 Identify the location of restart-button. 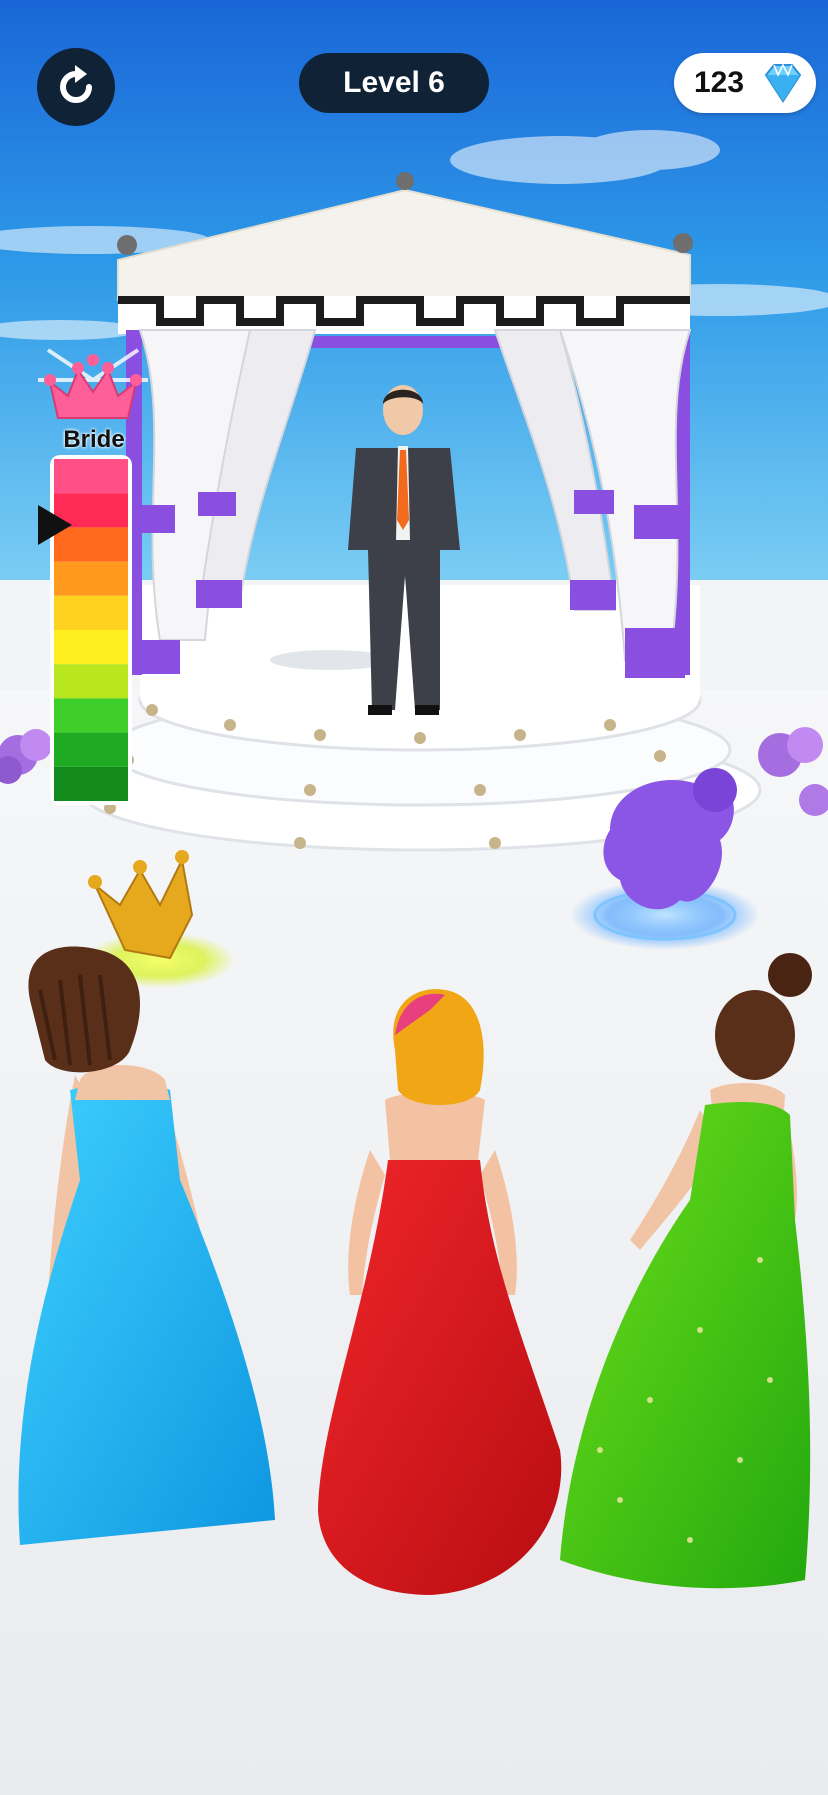
(76, 87).